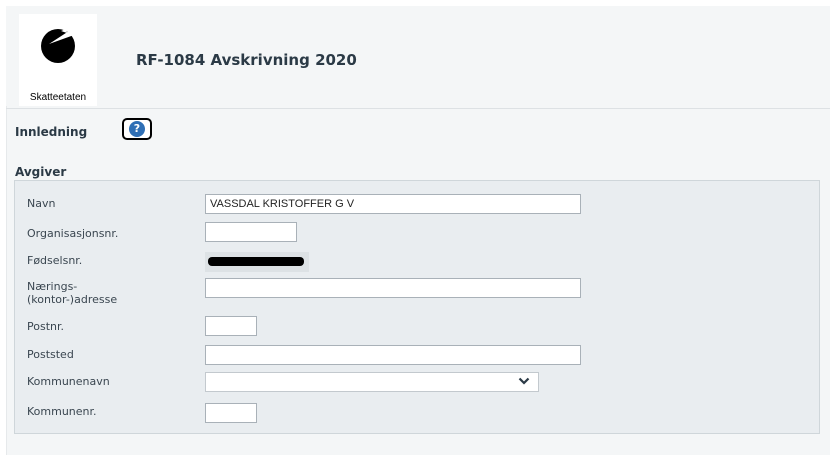 Image resolution: width=830 pixels, height=475 pixels. What do you see at coordinates (393, 204) in the screenshot?
I see `navn-input: VASSDAL KRISTOFFER G V` at bounding box center [393, 204].